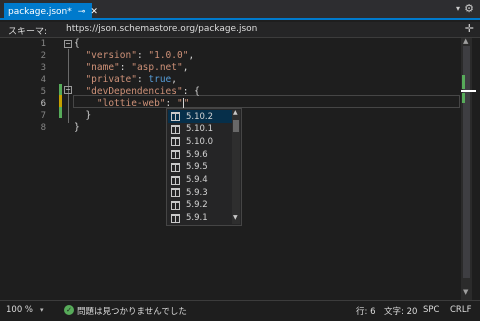 This screenshot has height=321, width=480. Describe the element at coordinates (94, 12) in the screenshot. I see `close-icon: ✕` at that location.